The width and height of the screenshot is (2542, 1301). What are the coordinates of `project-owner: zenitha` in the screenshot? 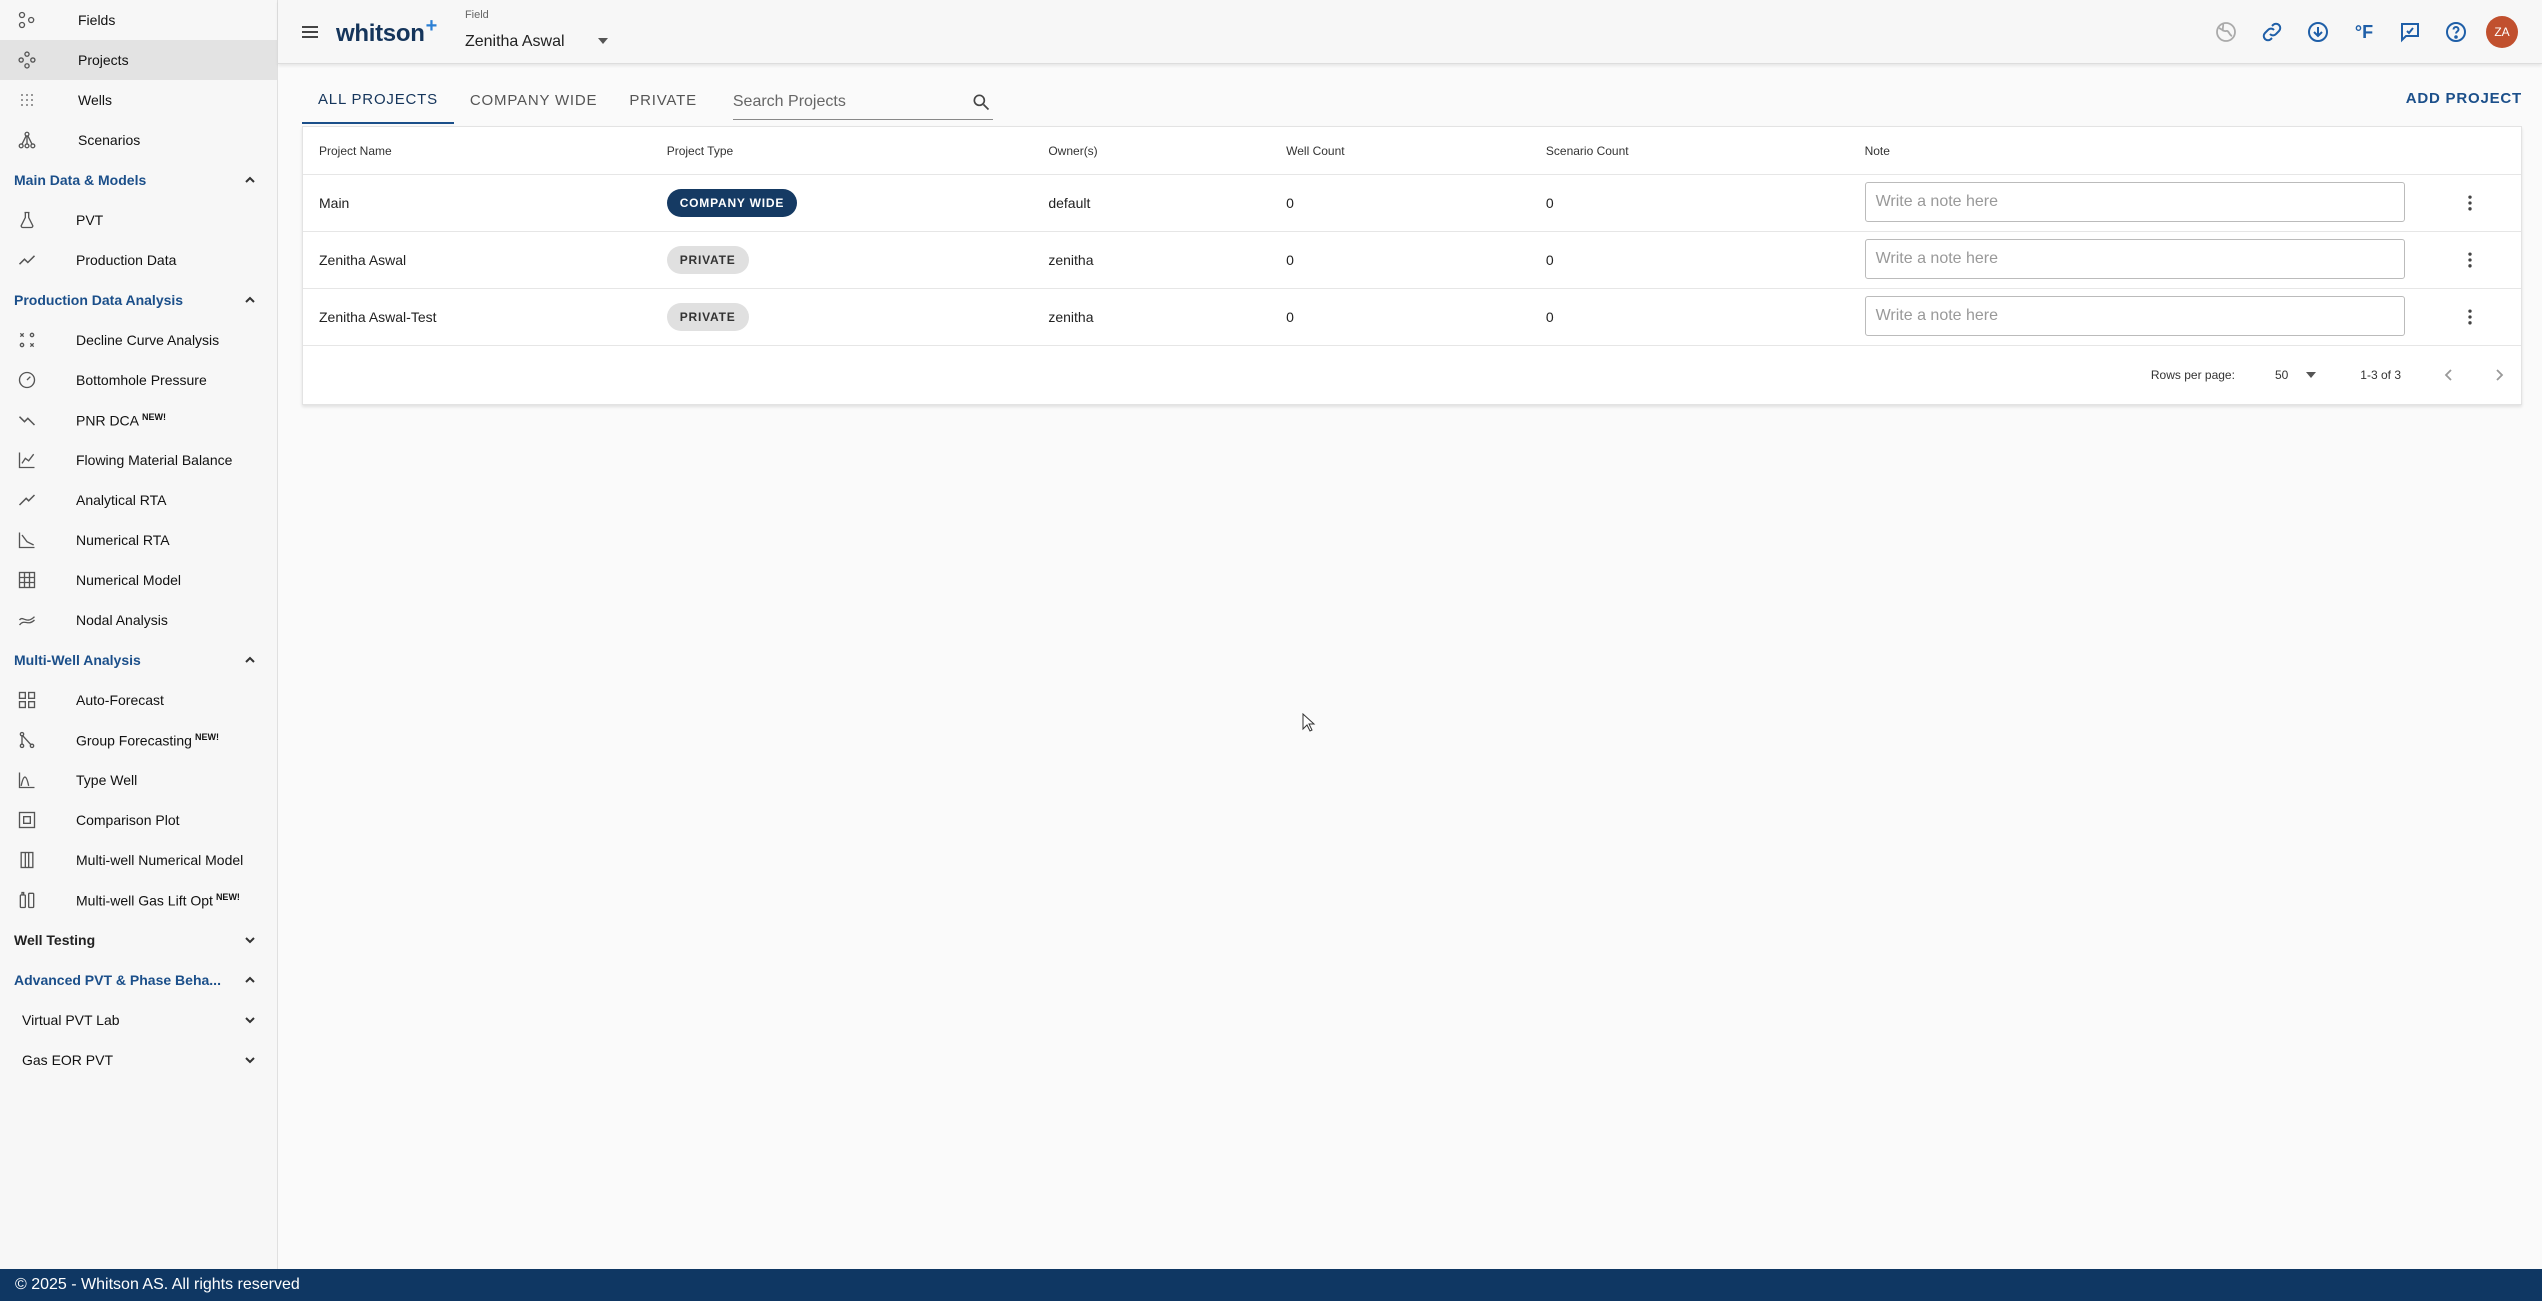 It's located at (1071, 317).